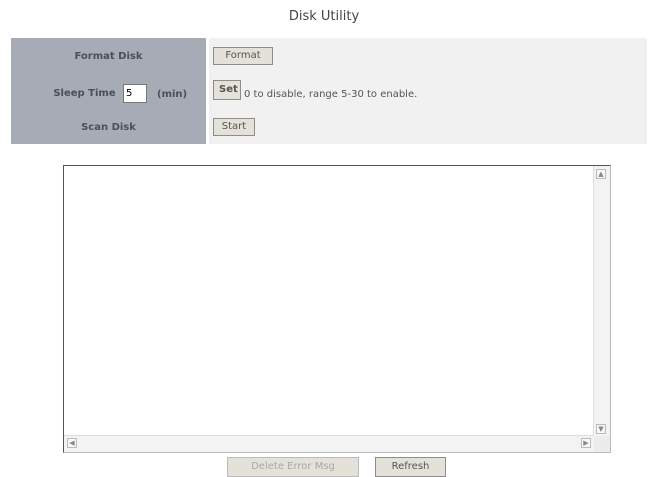  I want to click on settings-label-column: Format Disk Sleep Time (min) Scan Disk, so click(108, 91).